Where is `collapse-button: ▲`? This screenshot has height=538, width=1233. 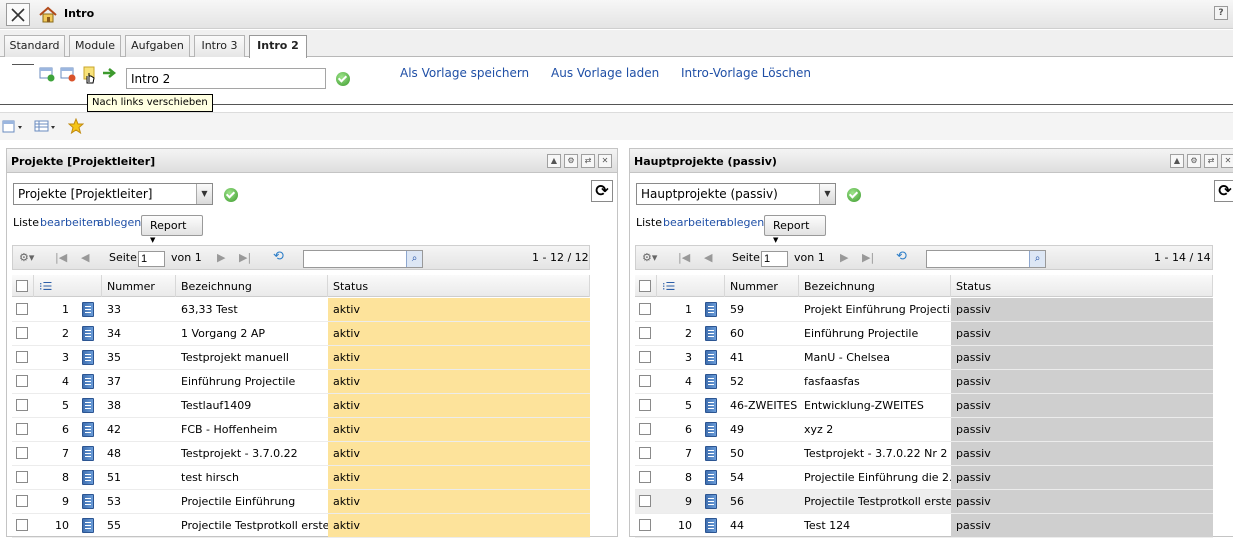
collapse-button: ▲ is located at coordinates (554, 161).